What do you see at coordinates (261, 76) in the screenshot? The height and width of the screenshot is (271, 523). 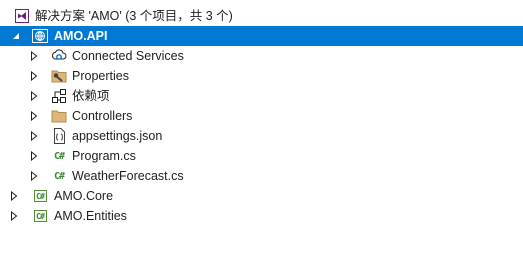 I see `tree-item-properties: Properties` at bounding box center [261, 76].